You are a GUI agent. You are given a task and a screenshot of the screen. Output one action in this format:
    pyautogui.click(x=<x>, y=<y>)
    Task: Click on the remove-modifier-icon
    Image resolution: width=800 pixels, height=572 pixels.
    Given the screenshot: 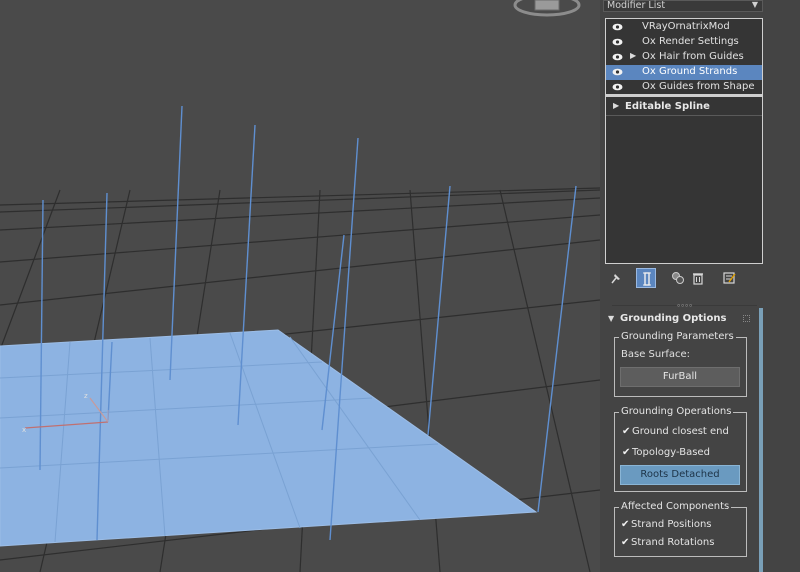 What is the action you would take?
    pyautogui.click(x=698, y=279)
    